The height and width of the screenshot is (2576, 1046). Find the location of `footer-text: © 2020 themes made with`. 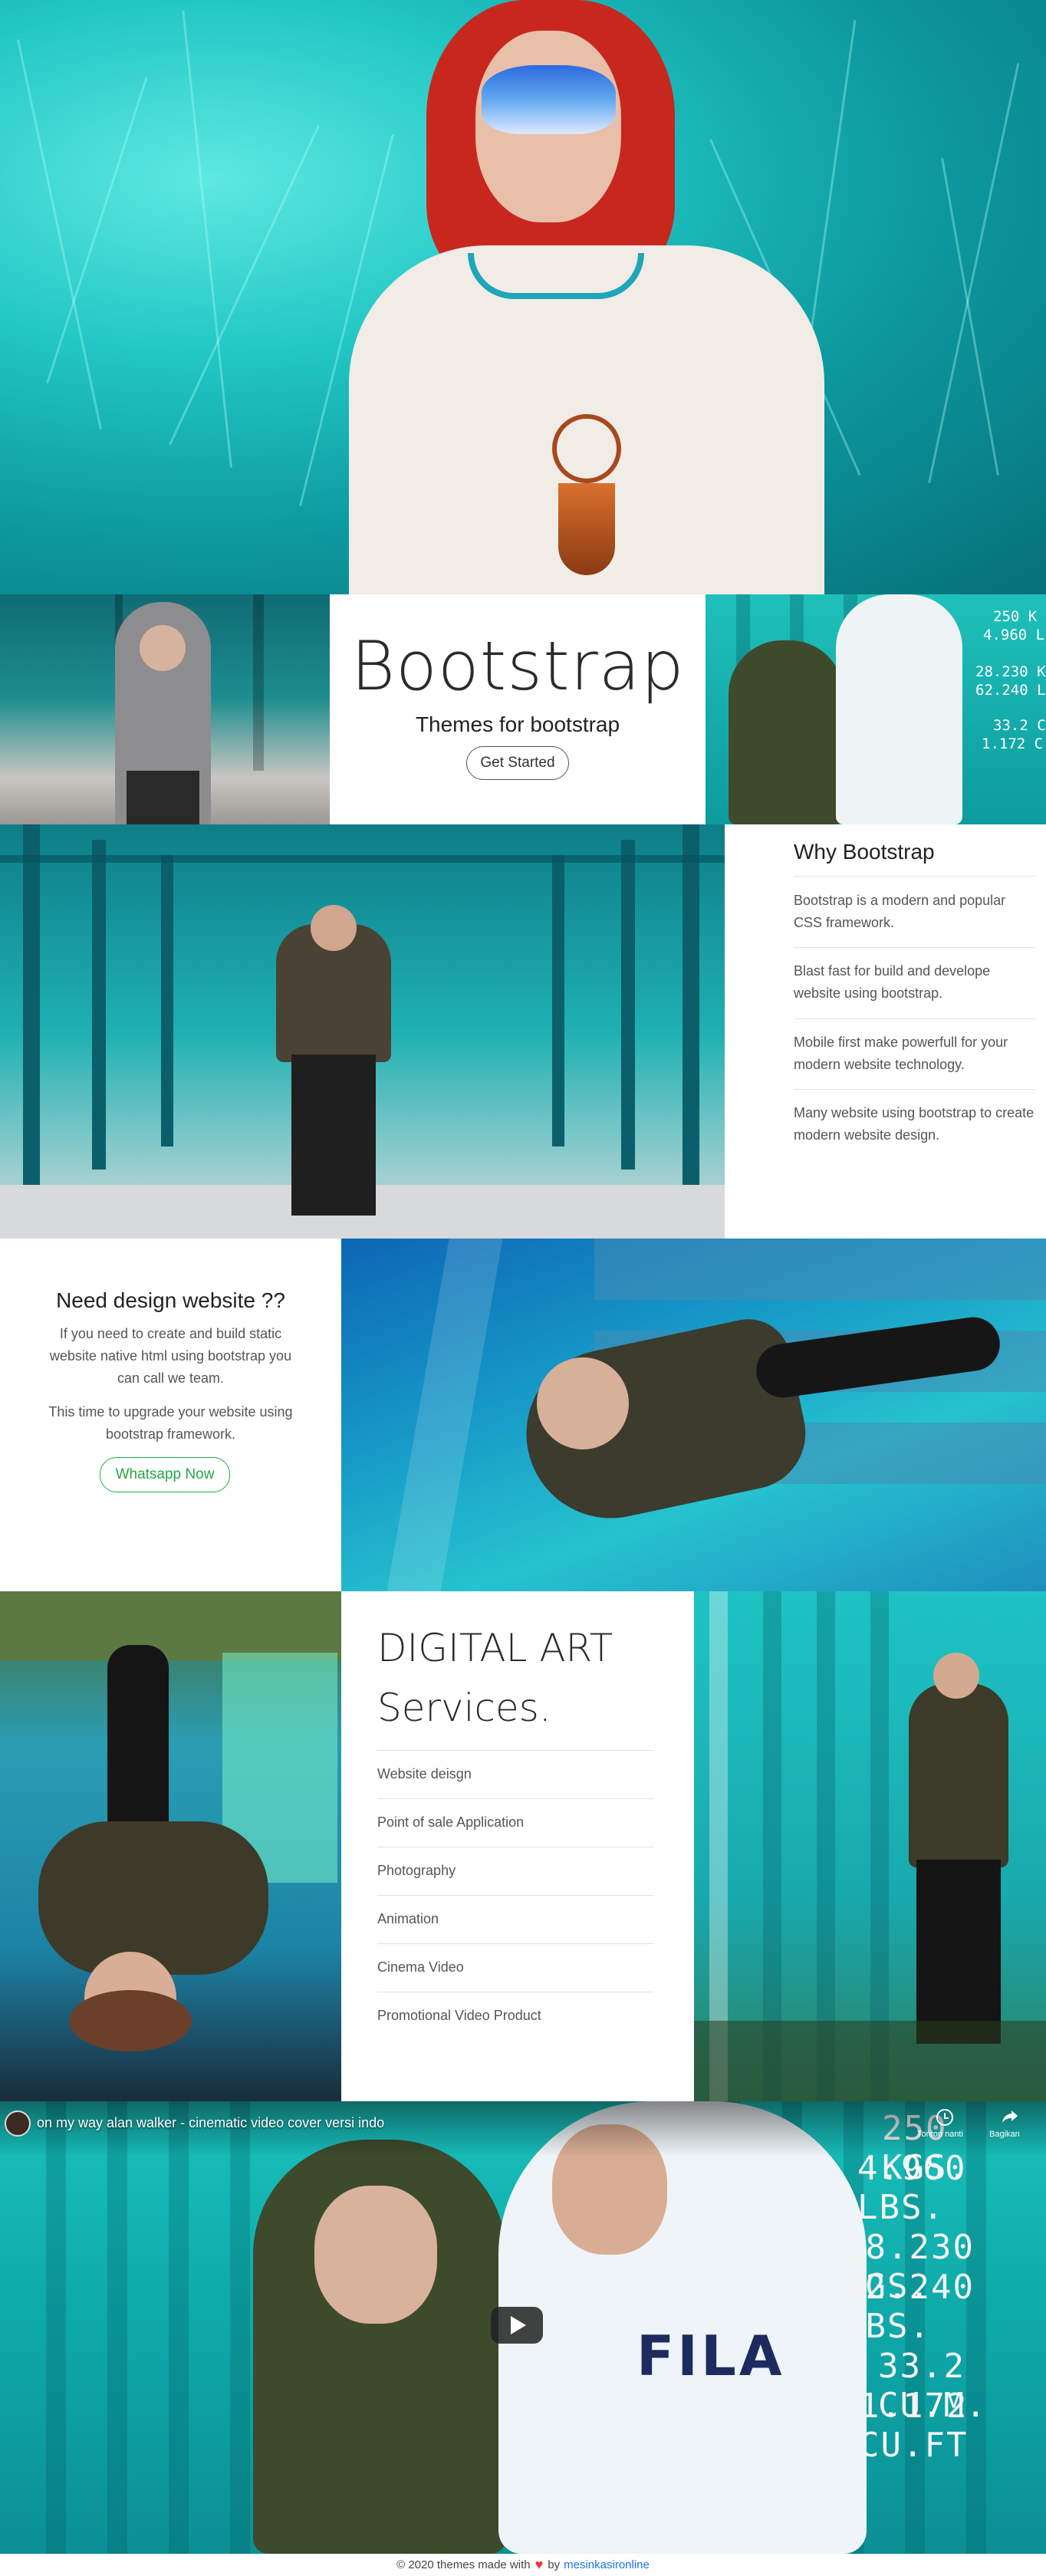

footer-text: © 2020 themes made with is located at coordinates (463, 2564).